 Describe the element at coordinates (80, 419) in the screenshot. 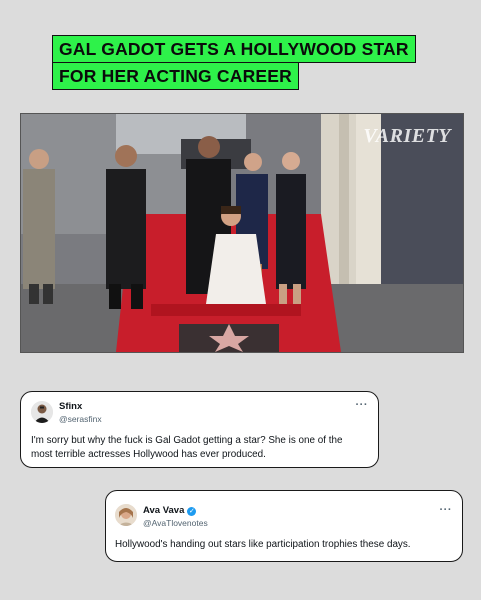

I see `tweet-author-handle: @serasfinx` at that location.